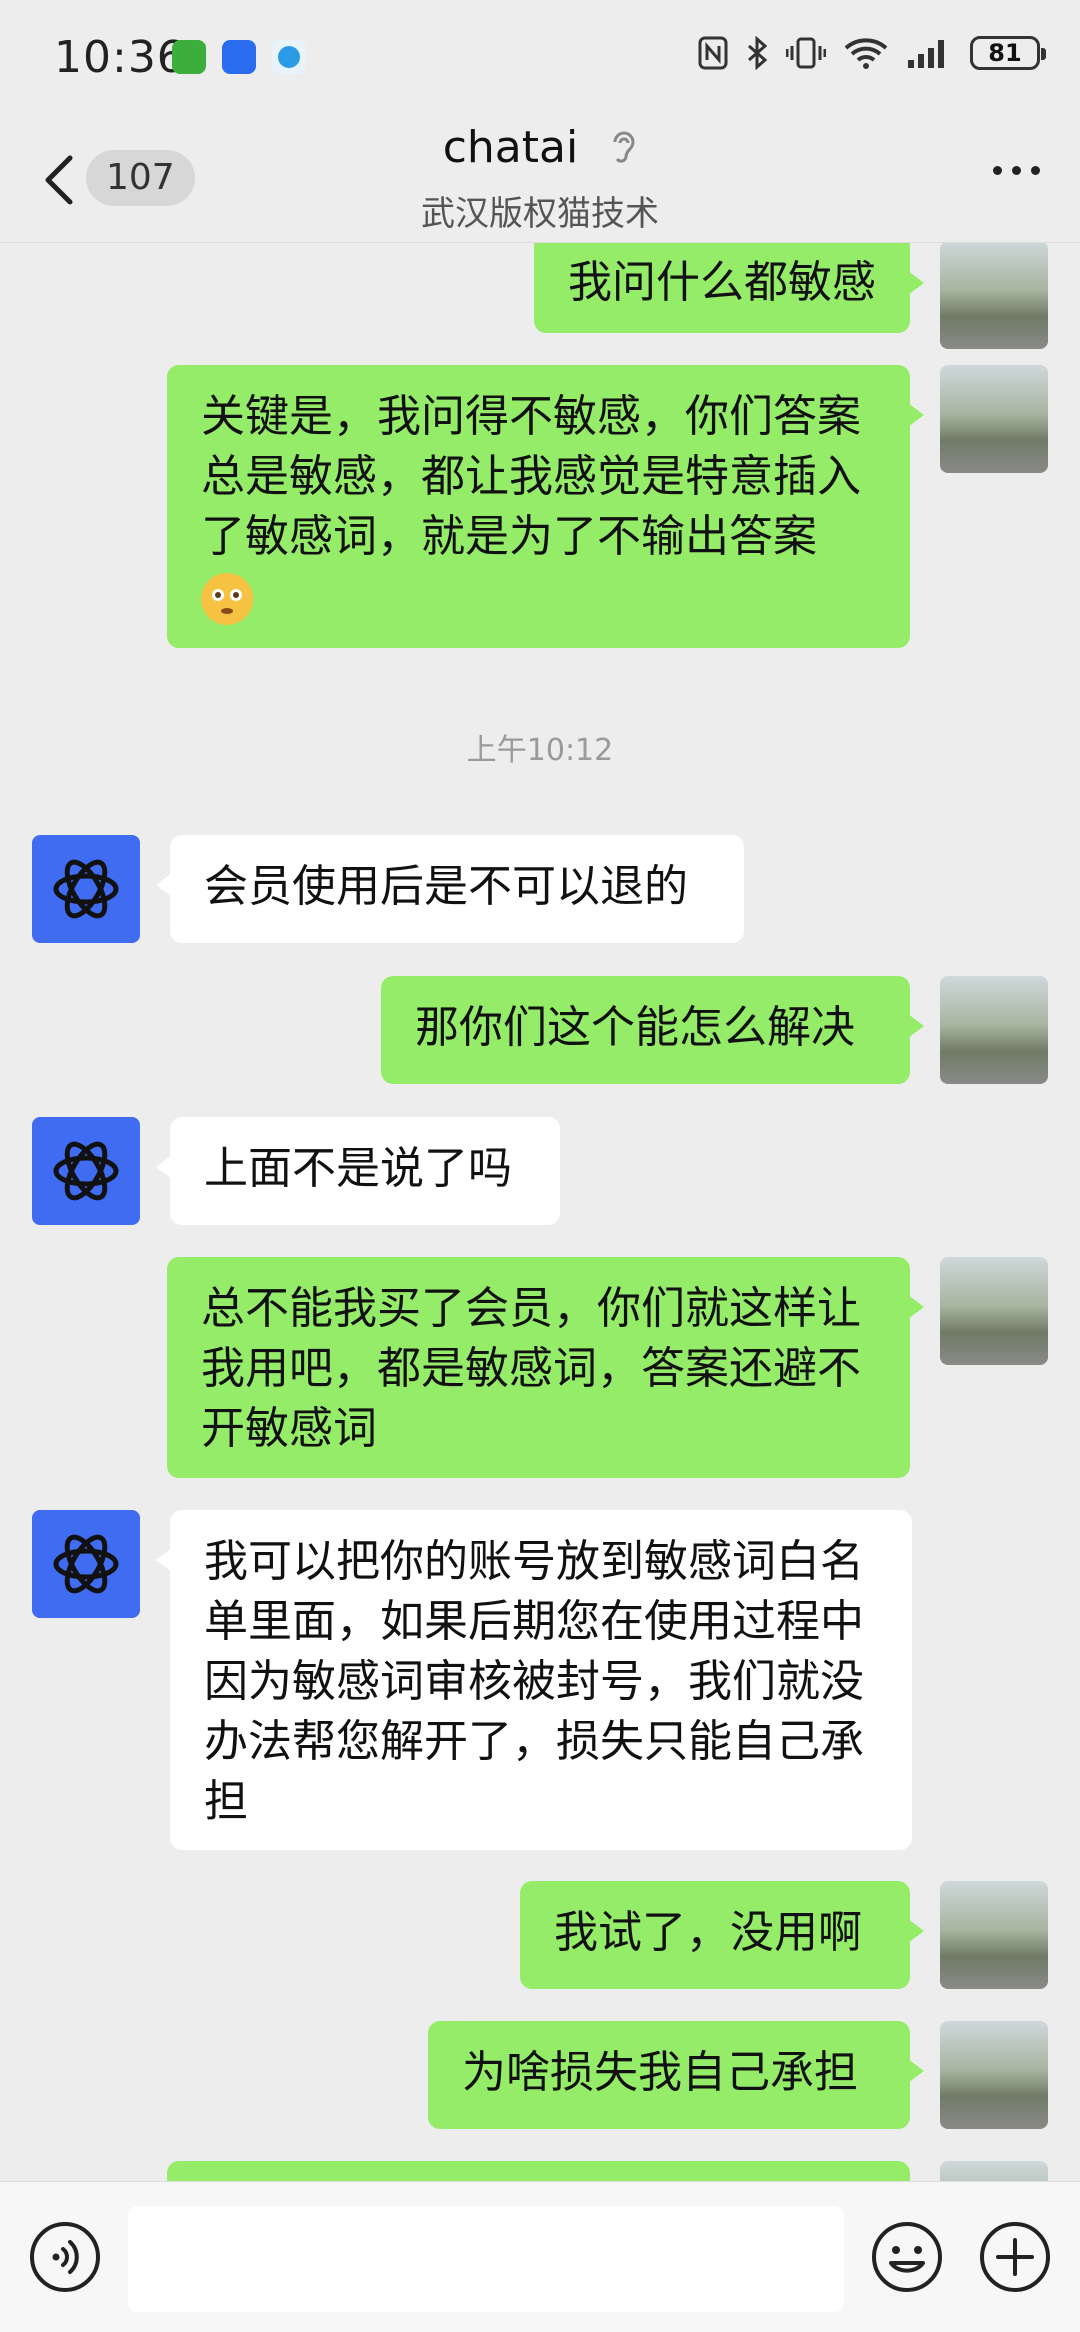 The height and width of the screenshot is (2332, 1080). What do you see at coordinates (1016, 170) in the screenshot?
I see `more-options-button` at bounding box center [1016, 170].